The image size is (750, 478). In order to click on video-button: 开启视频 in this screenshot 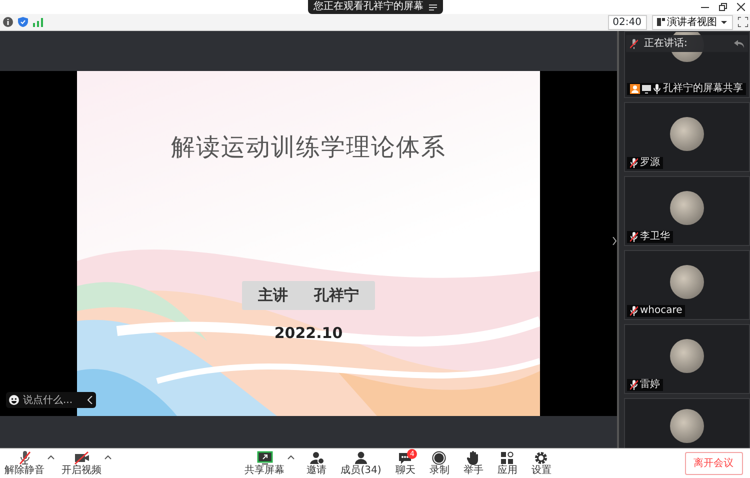, I will do `click(82, 463)`.